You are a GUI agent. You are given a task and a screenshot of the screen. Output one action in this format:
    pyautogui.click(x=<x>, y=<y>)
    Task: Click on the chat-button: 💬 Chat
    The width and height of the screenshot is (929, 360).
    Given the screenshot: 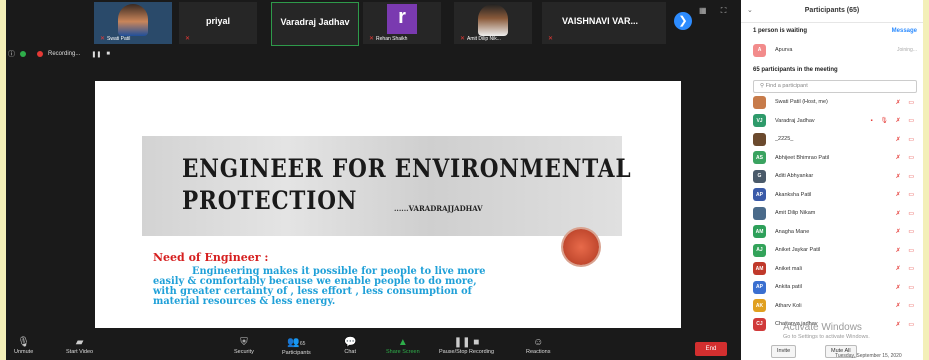 What is the action you would take?
    pyautogui.click(x=350, y=346)
    